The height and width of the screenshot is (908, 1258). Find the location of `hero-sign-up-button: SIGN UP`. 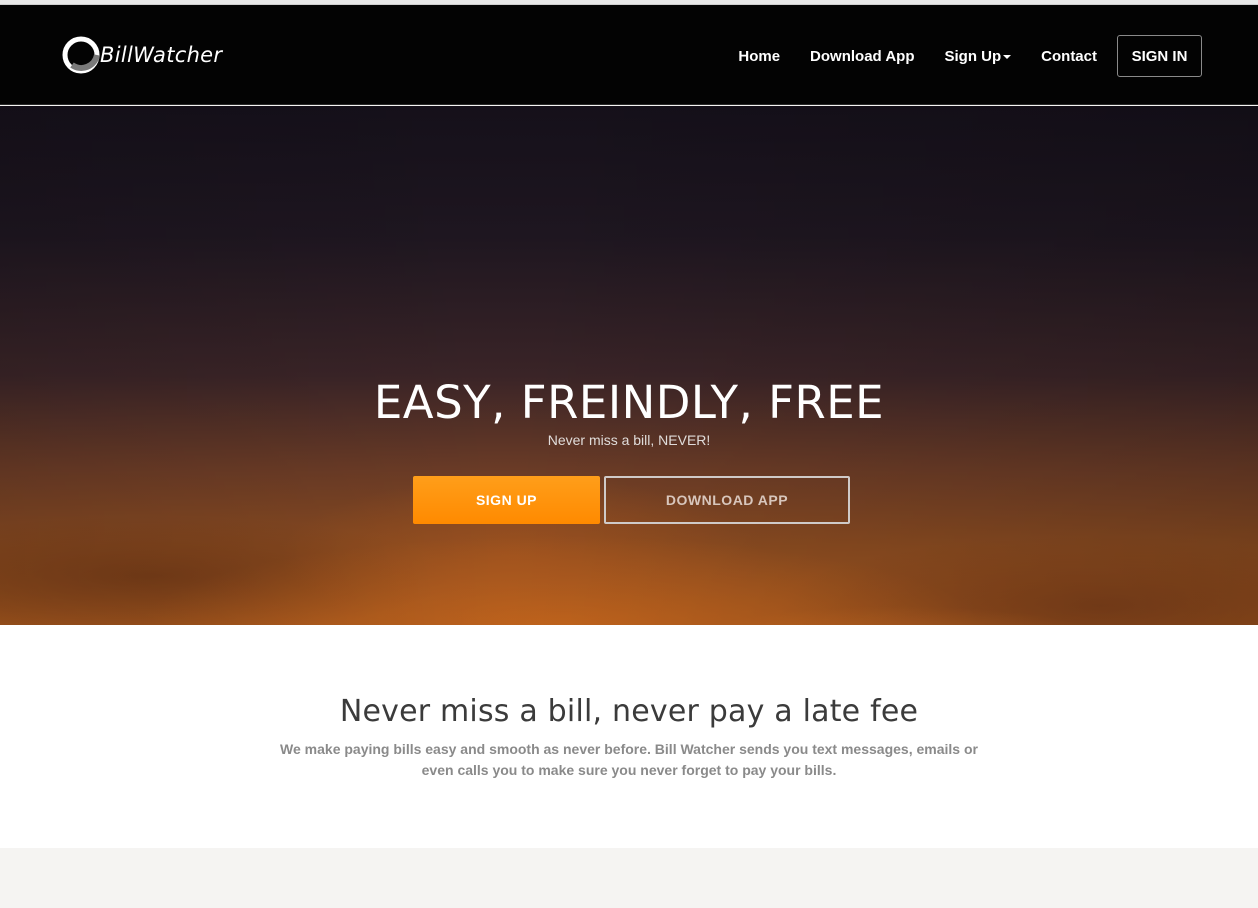

hero-sign-up-button: SIGN UP is located at coordinates (506, 500).